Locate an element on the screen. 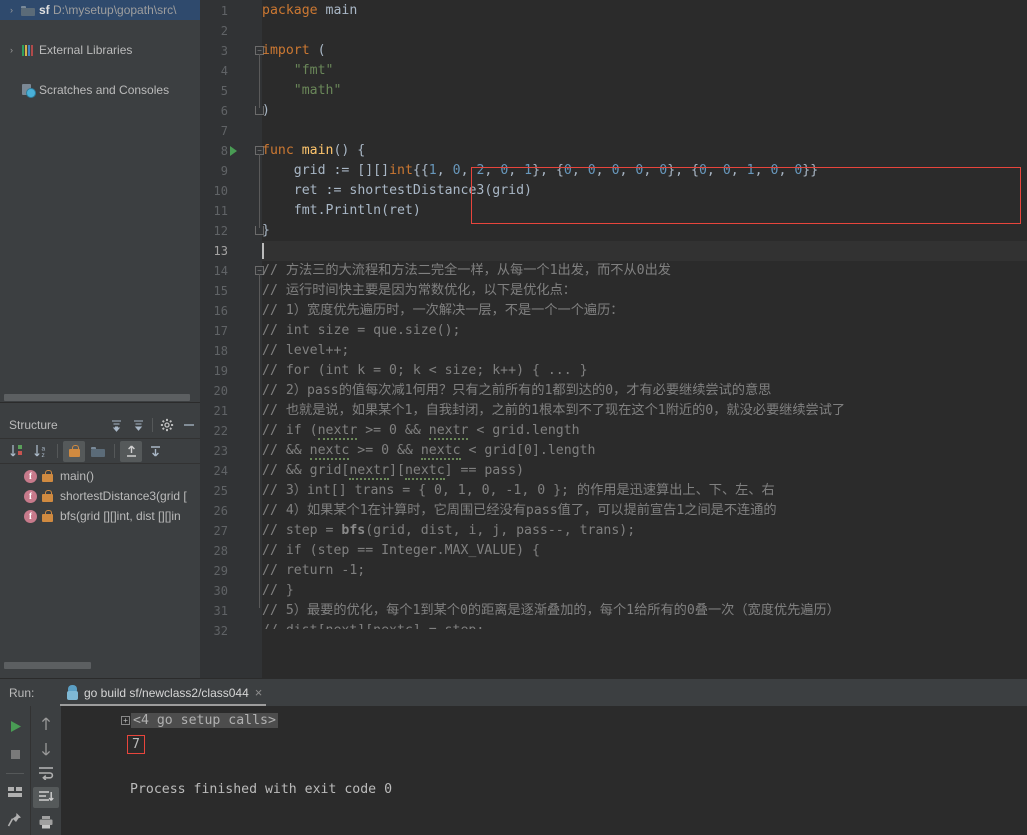 The image size is (1027, 835). run-gutter-icon is located at coordinates (233, 151).